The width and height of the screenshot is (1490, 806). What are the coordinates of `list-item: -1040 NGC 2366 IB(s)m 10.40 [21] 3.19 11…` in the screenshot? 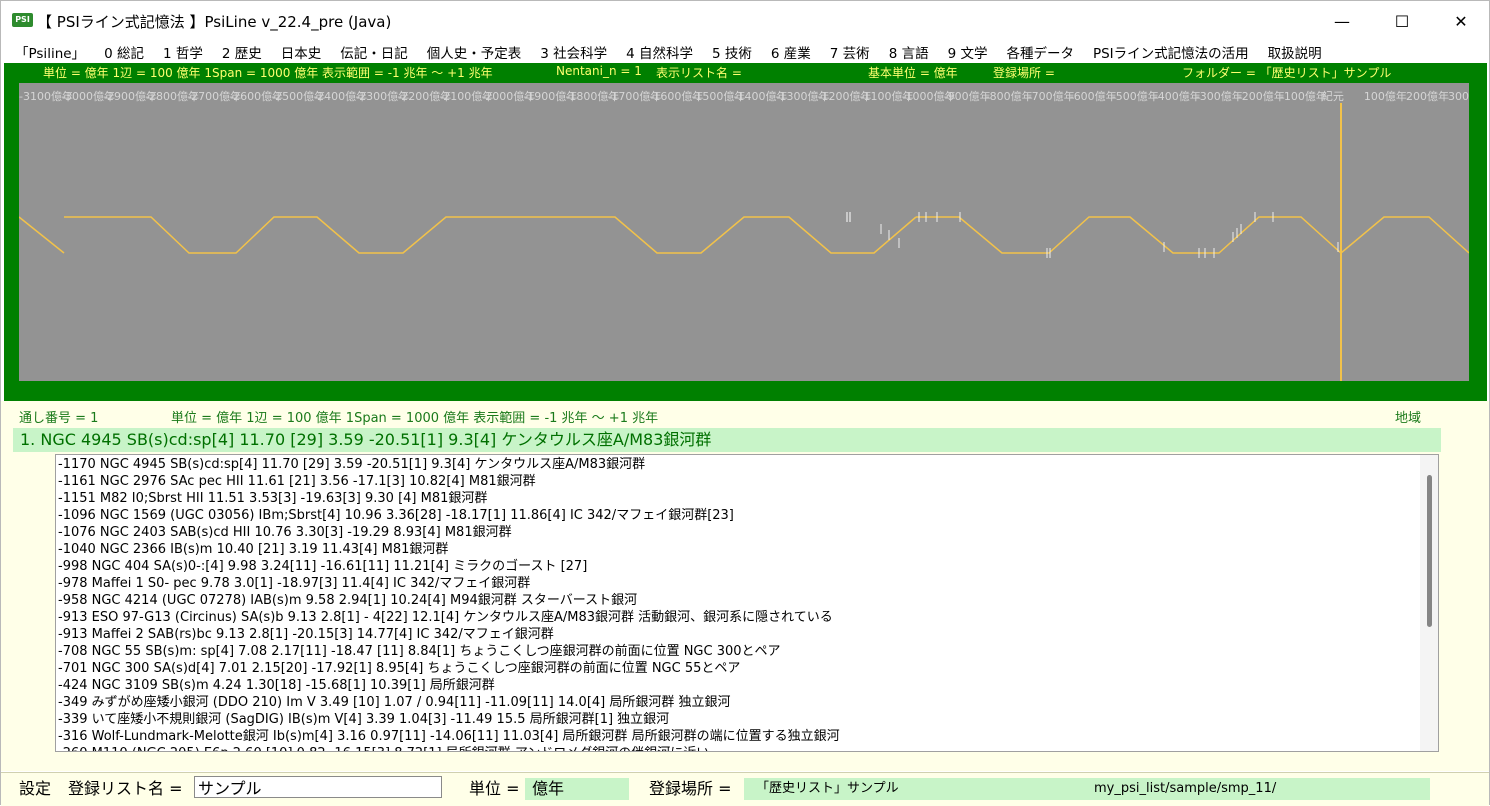 It's located at (253, 549).